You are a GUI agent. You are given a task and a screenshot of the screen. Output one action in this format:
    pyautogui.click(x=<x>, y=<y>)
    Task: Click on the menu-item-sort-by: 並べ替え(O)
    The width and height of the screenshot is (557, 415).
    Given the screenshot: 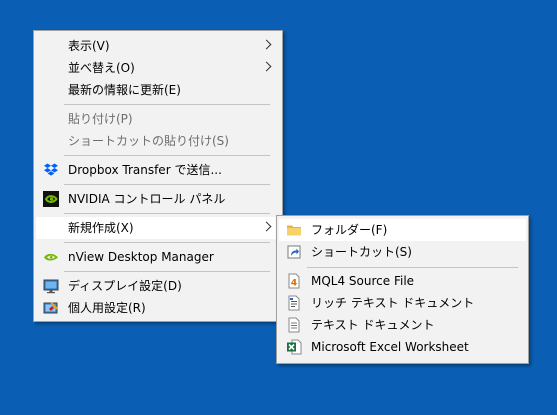 What is the action you would take?
    pyautogui.click(x=158, y=68)
    